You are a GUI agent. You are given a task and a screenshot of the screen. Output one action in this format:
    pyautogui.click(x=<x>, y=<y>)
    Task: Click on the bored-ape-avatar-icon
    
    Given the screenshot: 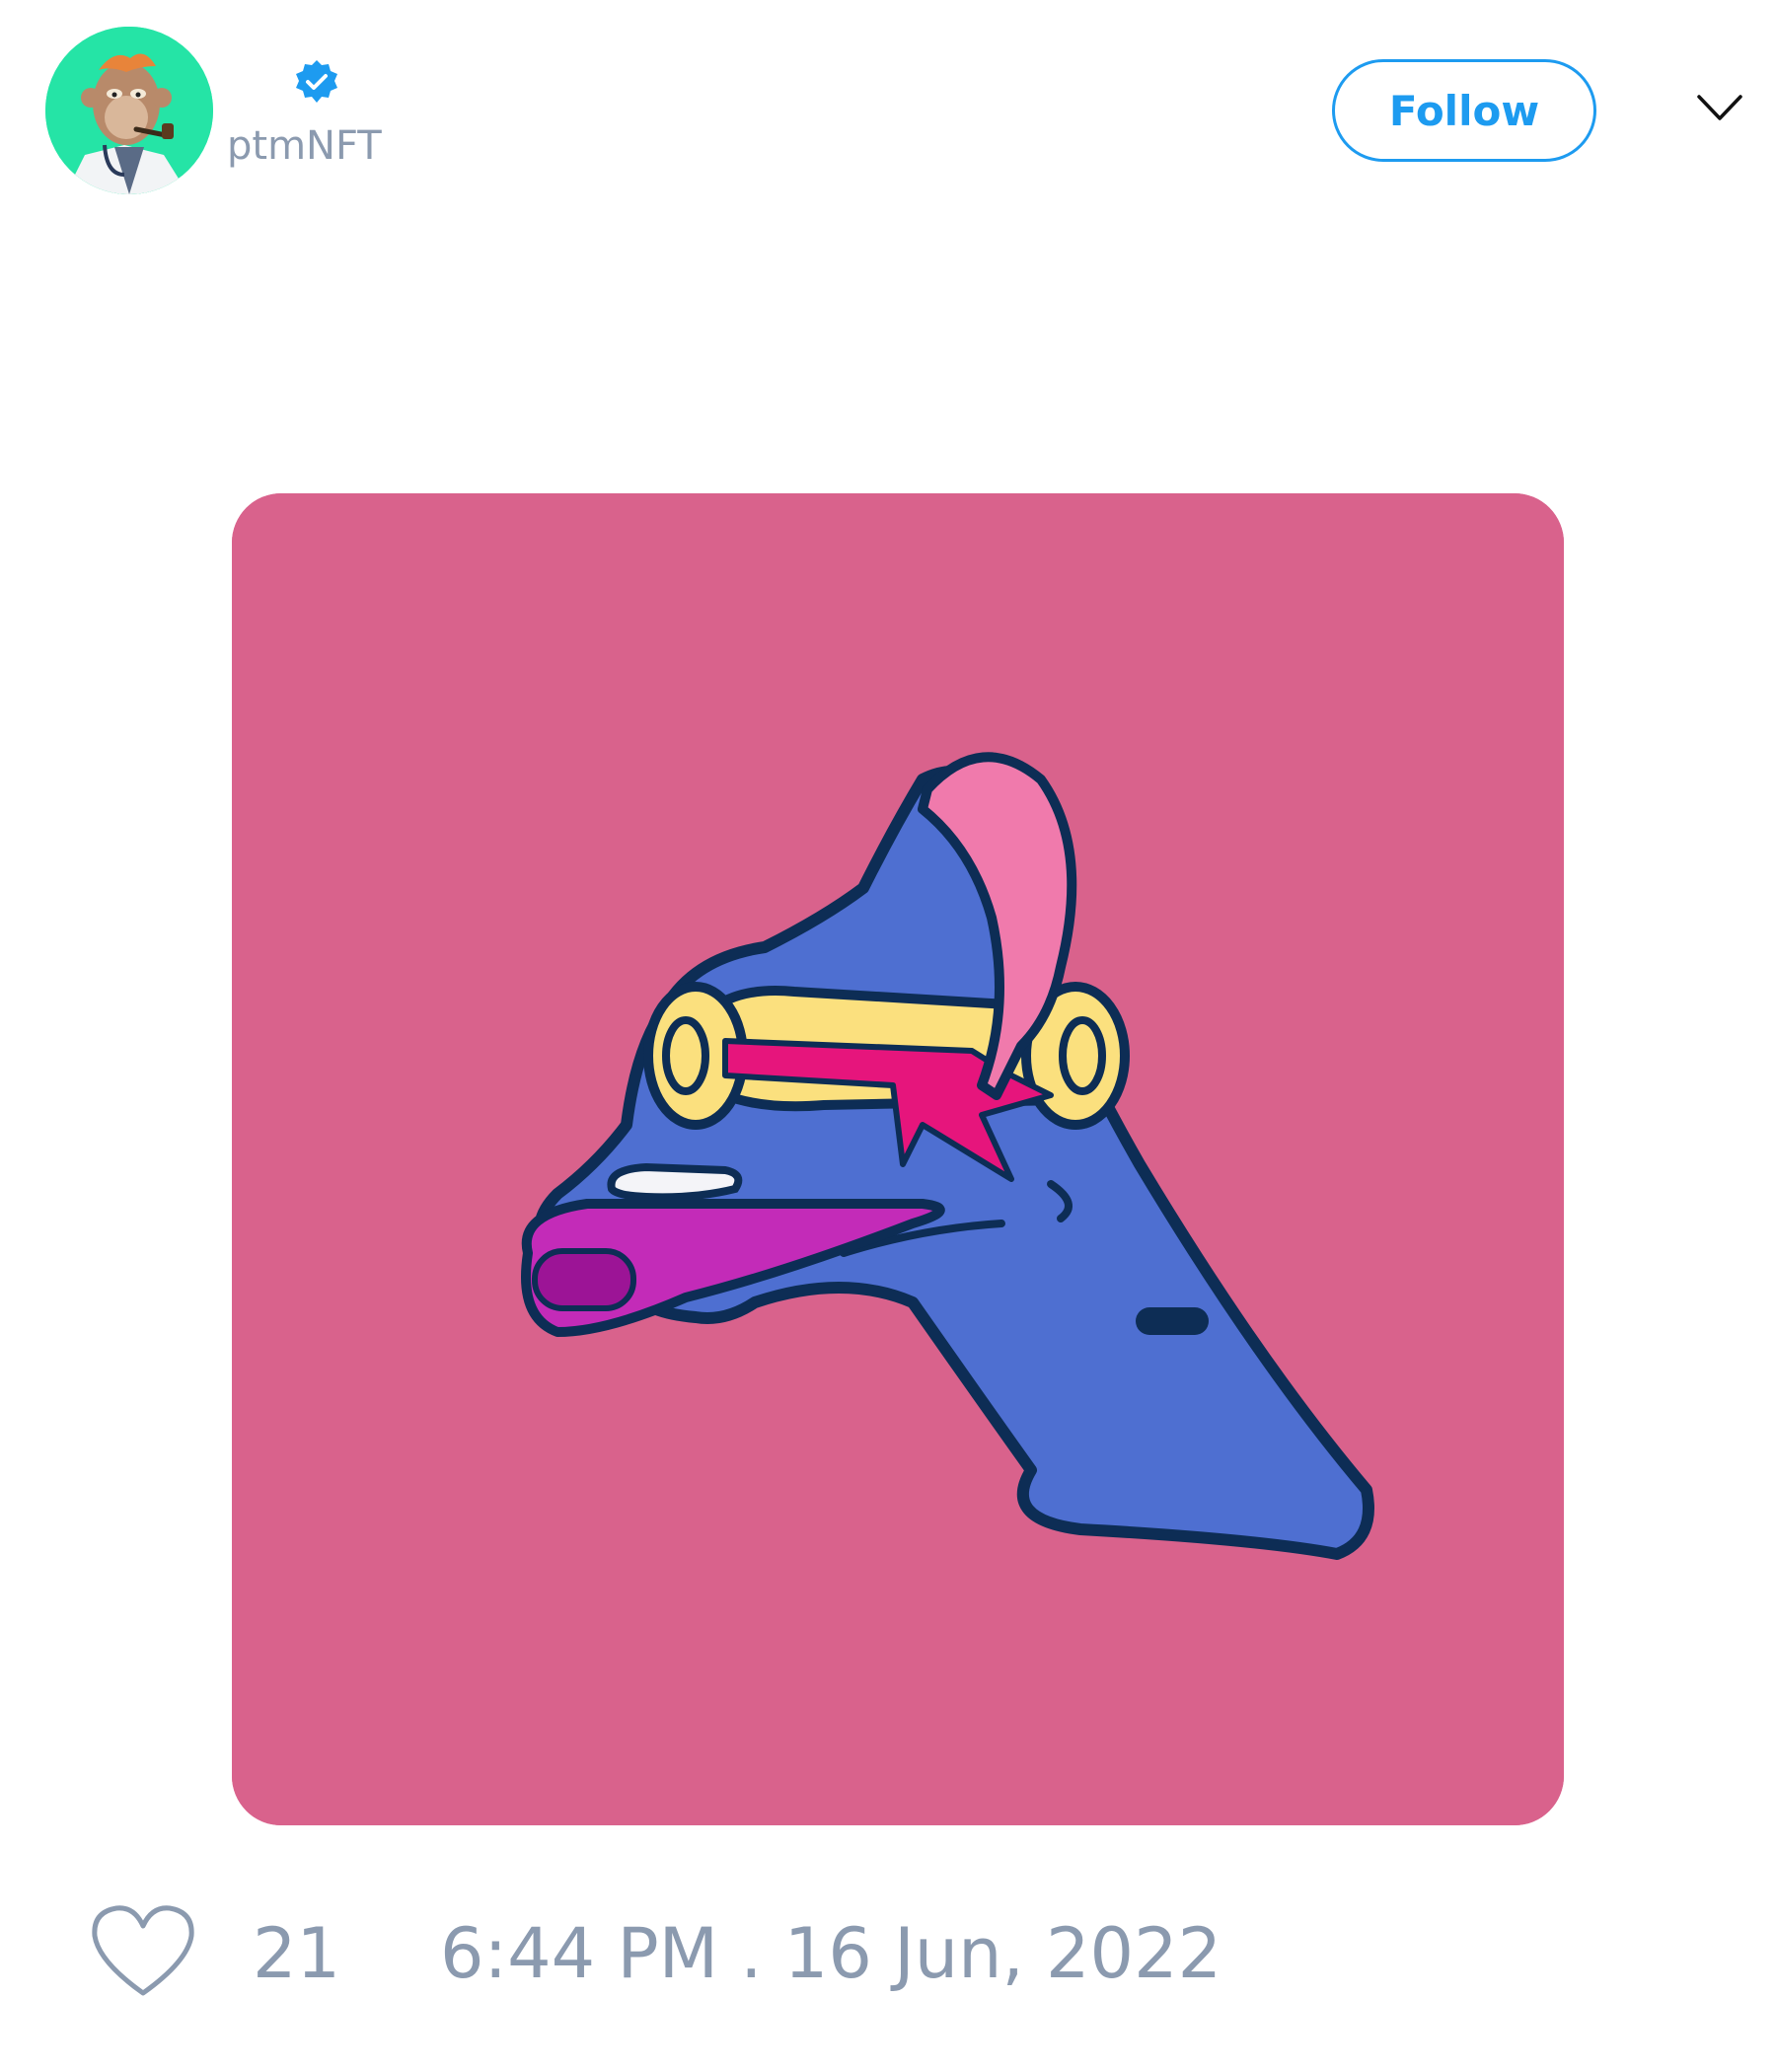 What is the action you would take?
    pyautogui.click(x=129, y=111)
    